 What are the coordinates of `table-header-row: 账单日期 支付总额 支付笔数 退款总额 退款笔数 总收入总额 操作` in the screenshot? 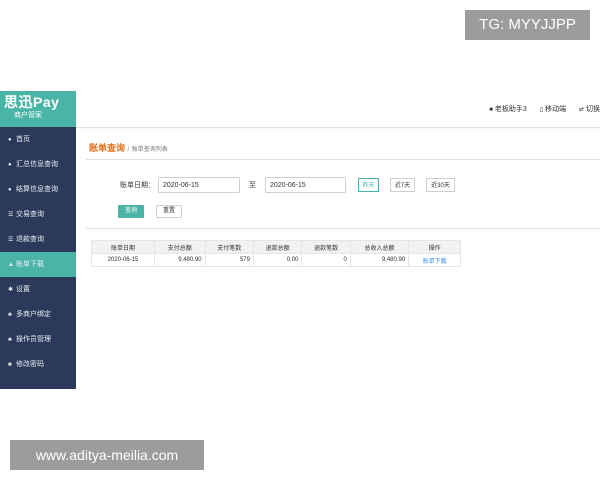 It's located at (276, 247).